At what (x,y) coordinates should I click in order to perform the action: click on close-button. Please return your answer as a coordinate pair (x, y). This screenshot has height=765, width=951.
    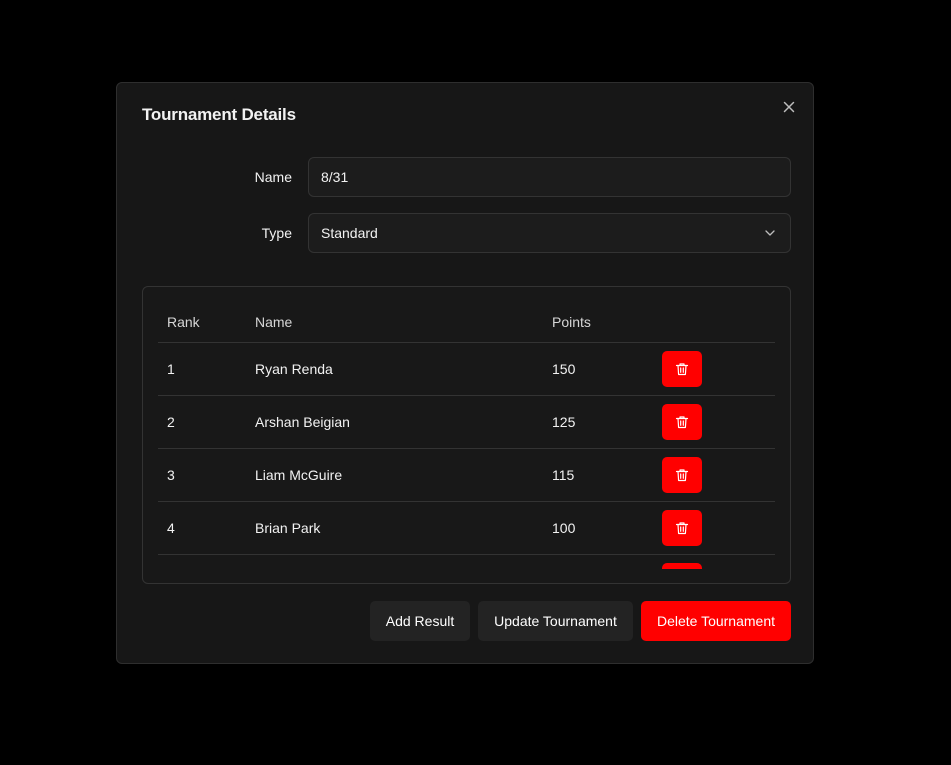
    Looking at the image, I should click on (789, 107).